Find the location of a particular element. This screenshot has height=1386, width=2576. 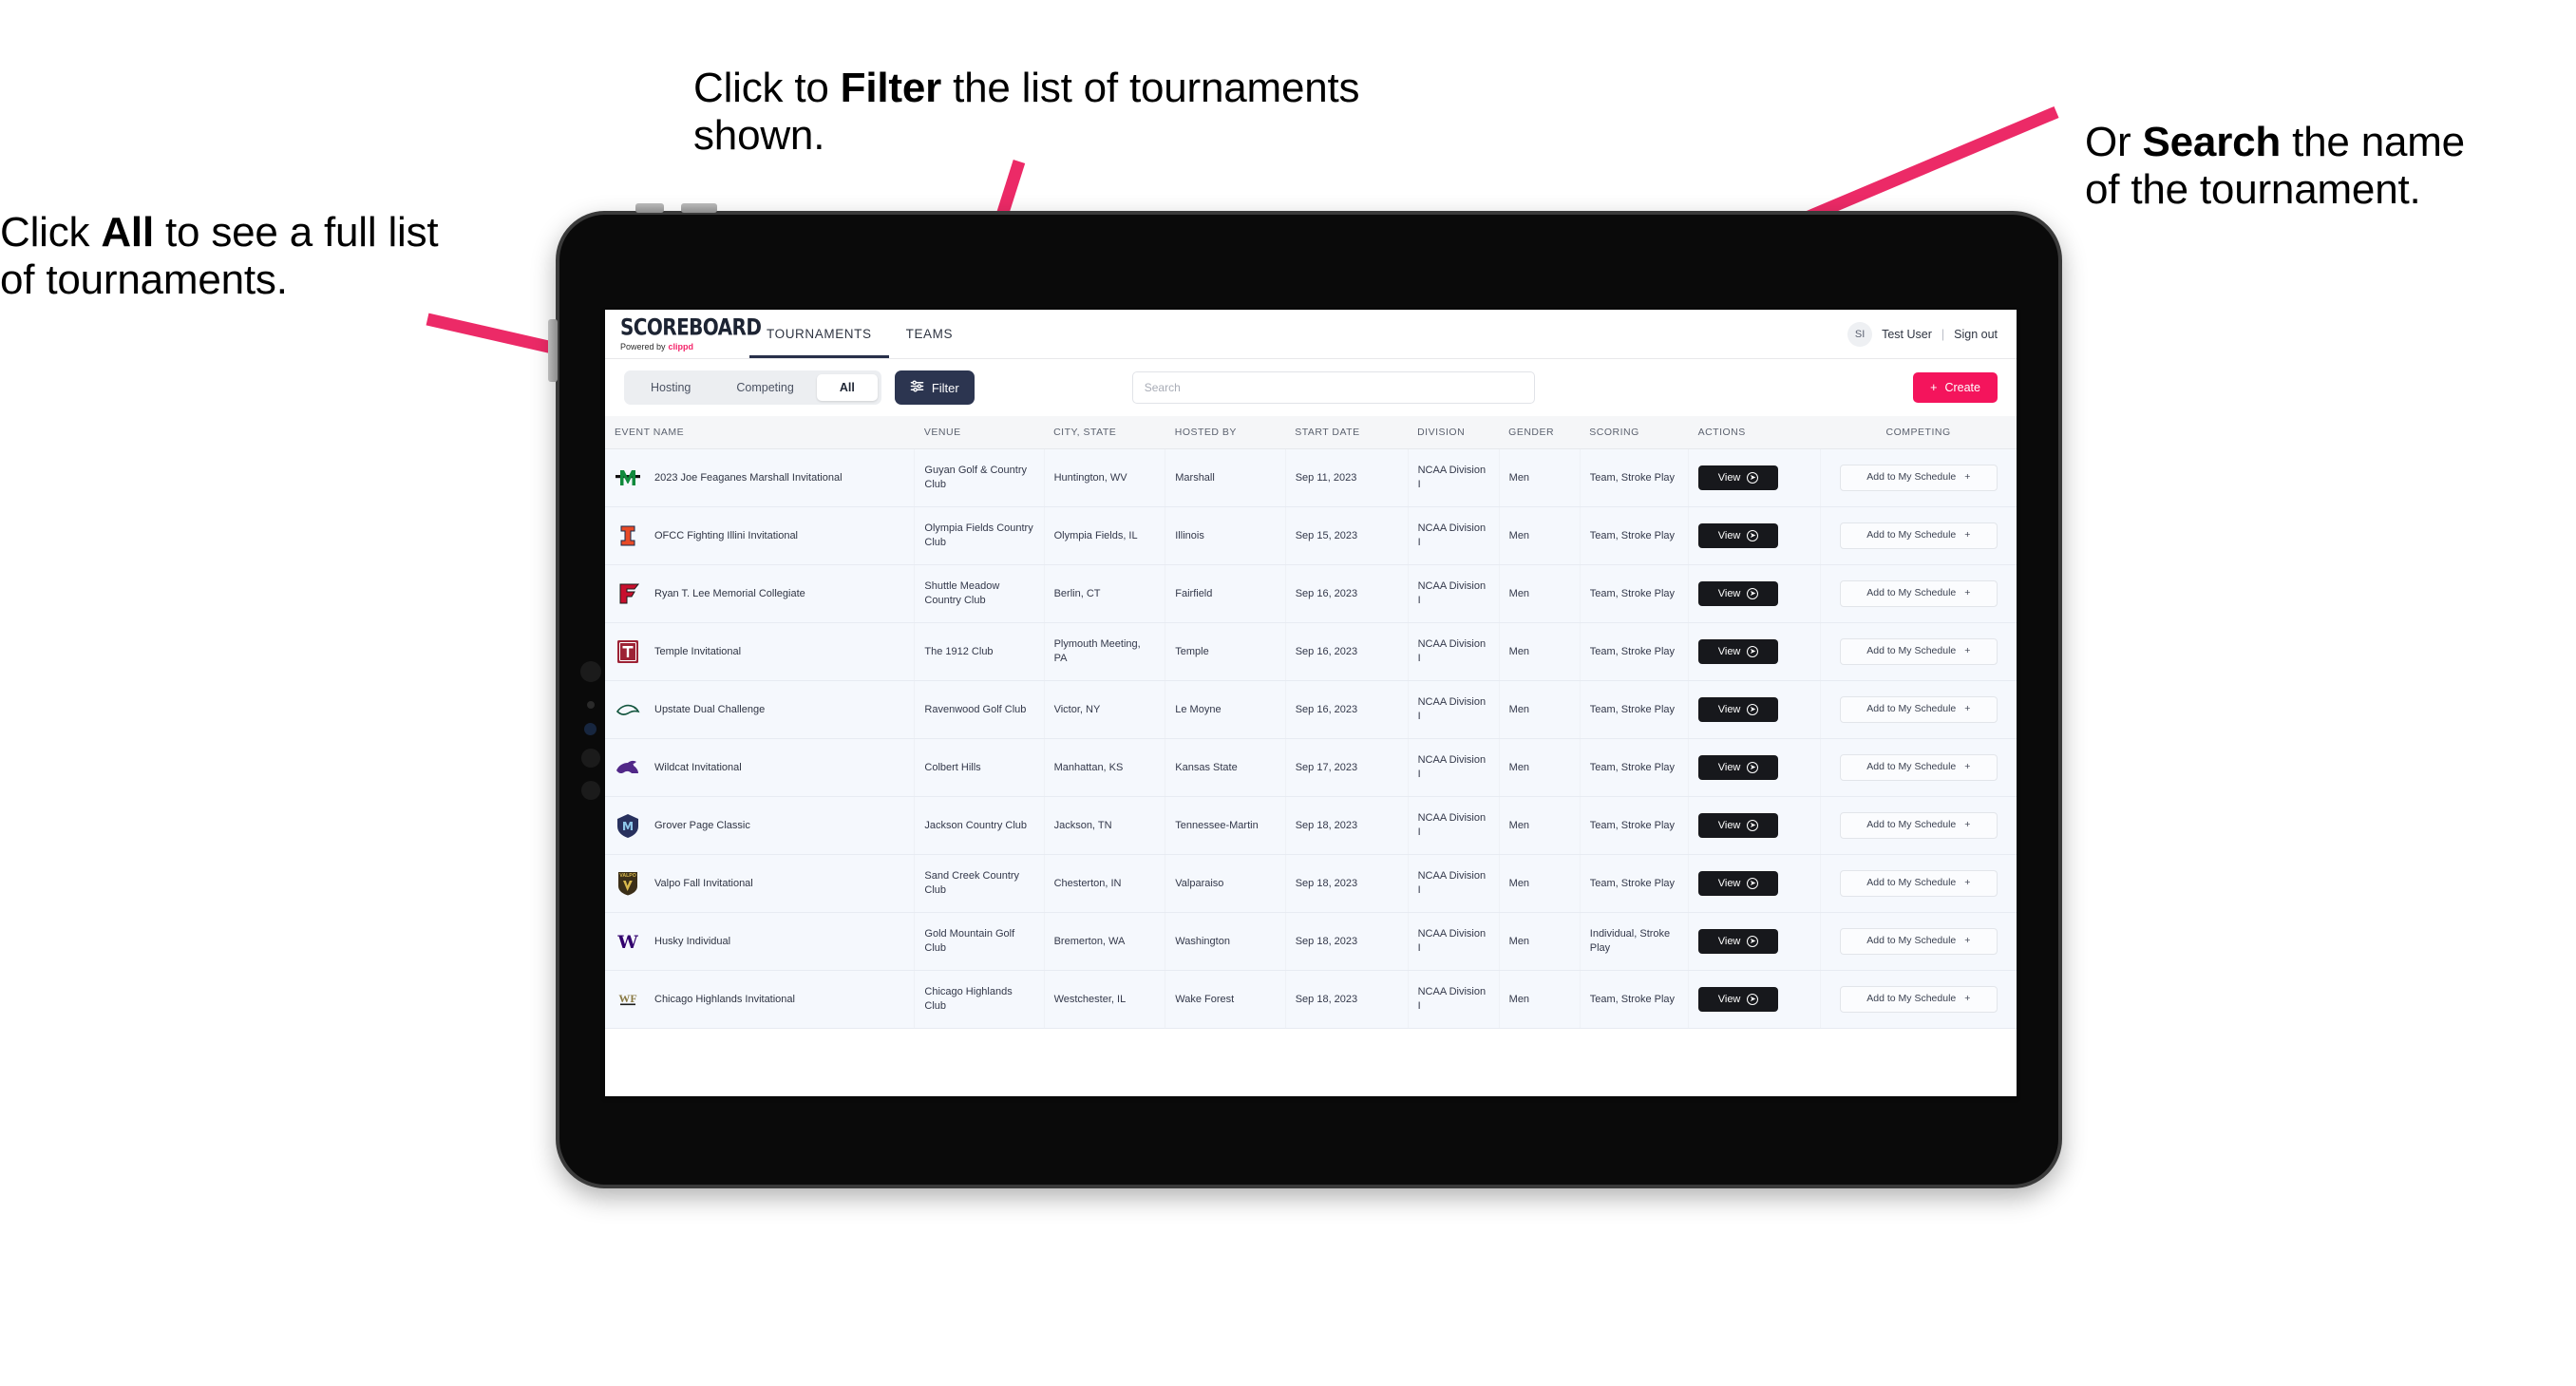

filter-button: Filter is located at coordinates (934, 387).